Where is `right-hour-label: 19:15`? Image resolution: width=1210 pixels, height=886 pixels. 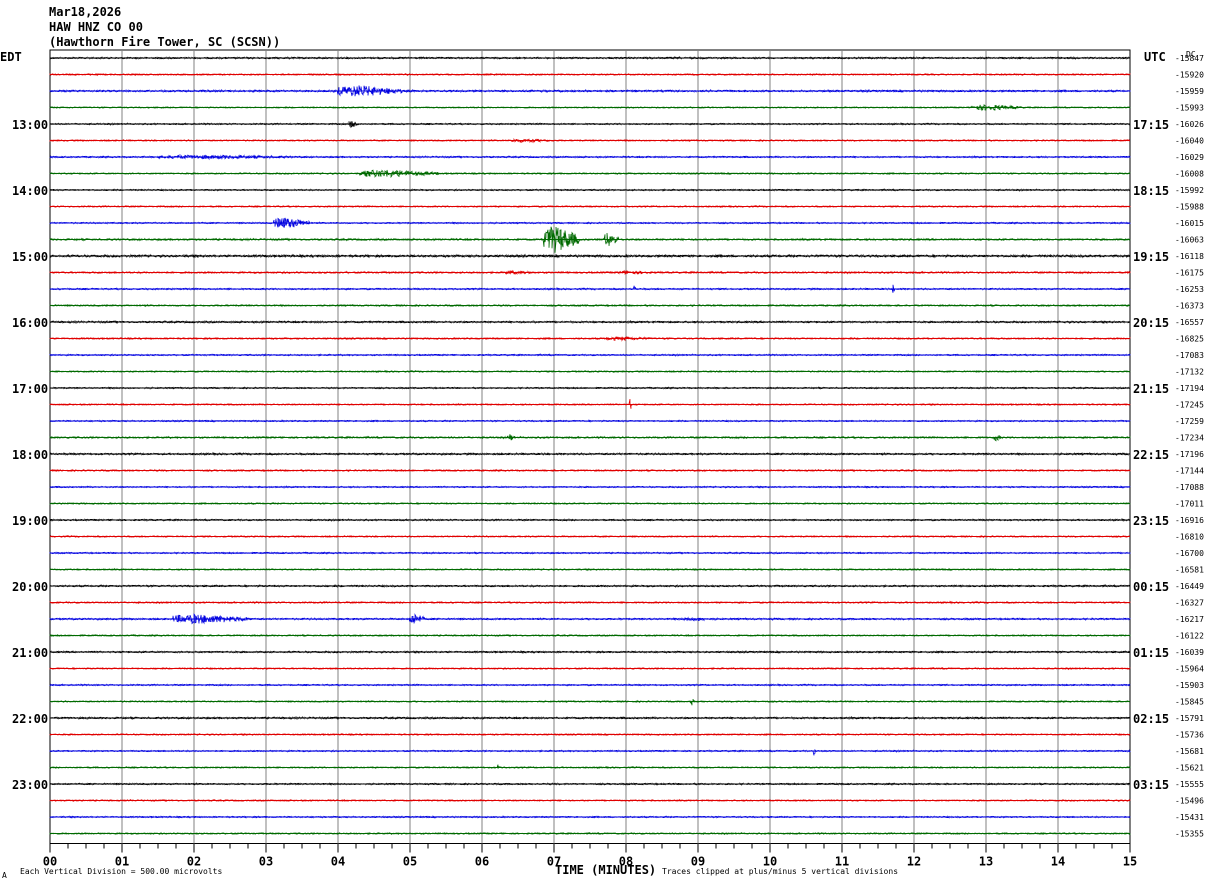 right-hour-label: 19:15 is located at coordinates (1151, 257).